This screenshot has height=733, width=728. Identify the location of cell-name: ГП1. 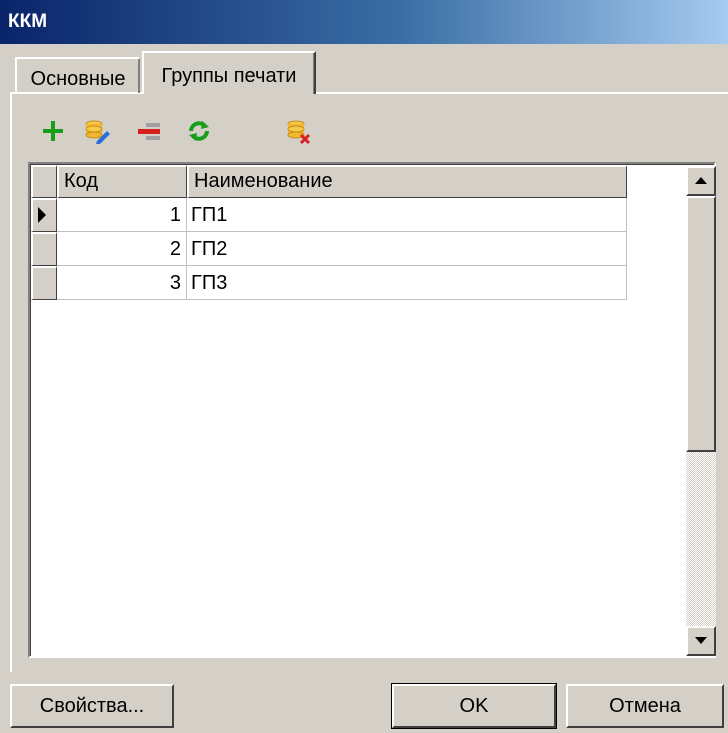
(407, 215).